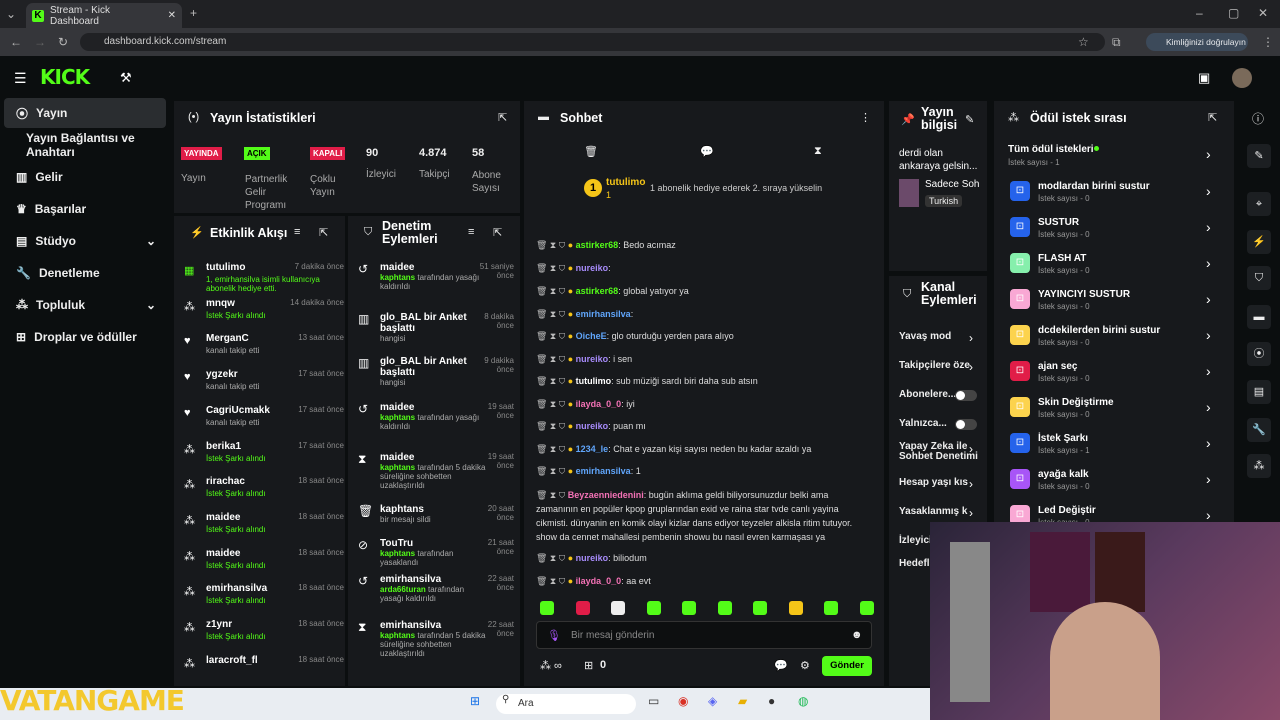 This screenshot has width=1280, height=720. Describe the element at coordinates (1242, 78) in the screenshot. I see `avatar` at that location.